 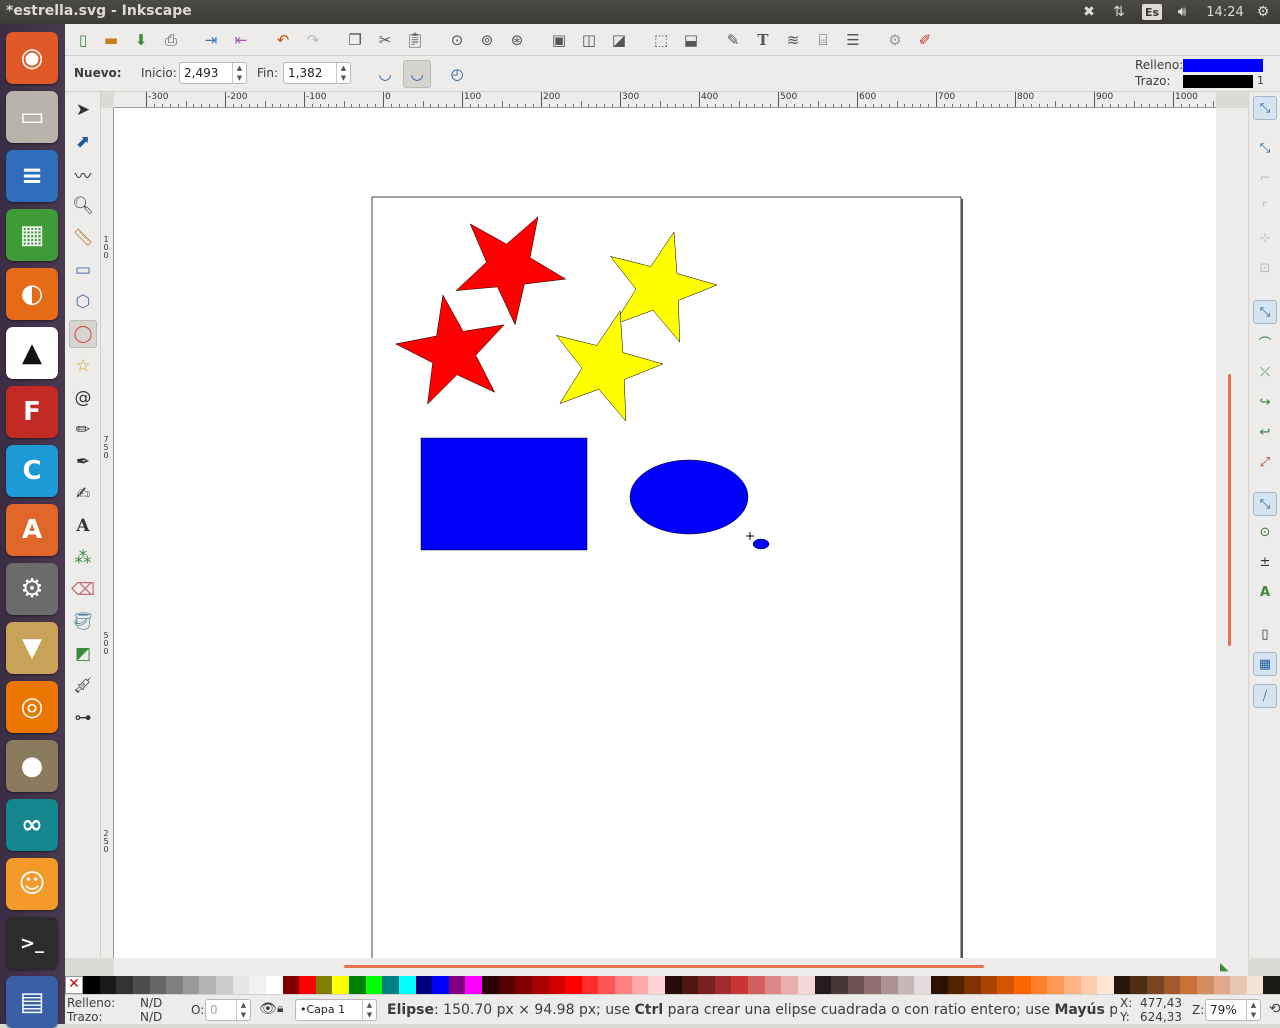 What do you see at coordinates (1265, 532) in the screenshot?
I see `snap-object-centers-icon: ⊙` at bounding box center [1265, 532].